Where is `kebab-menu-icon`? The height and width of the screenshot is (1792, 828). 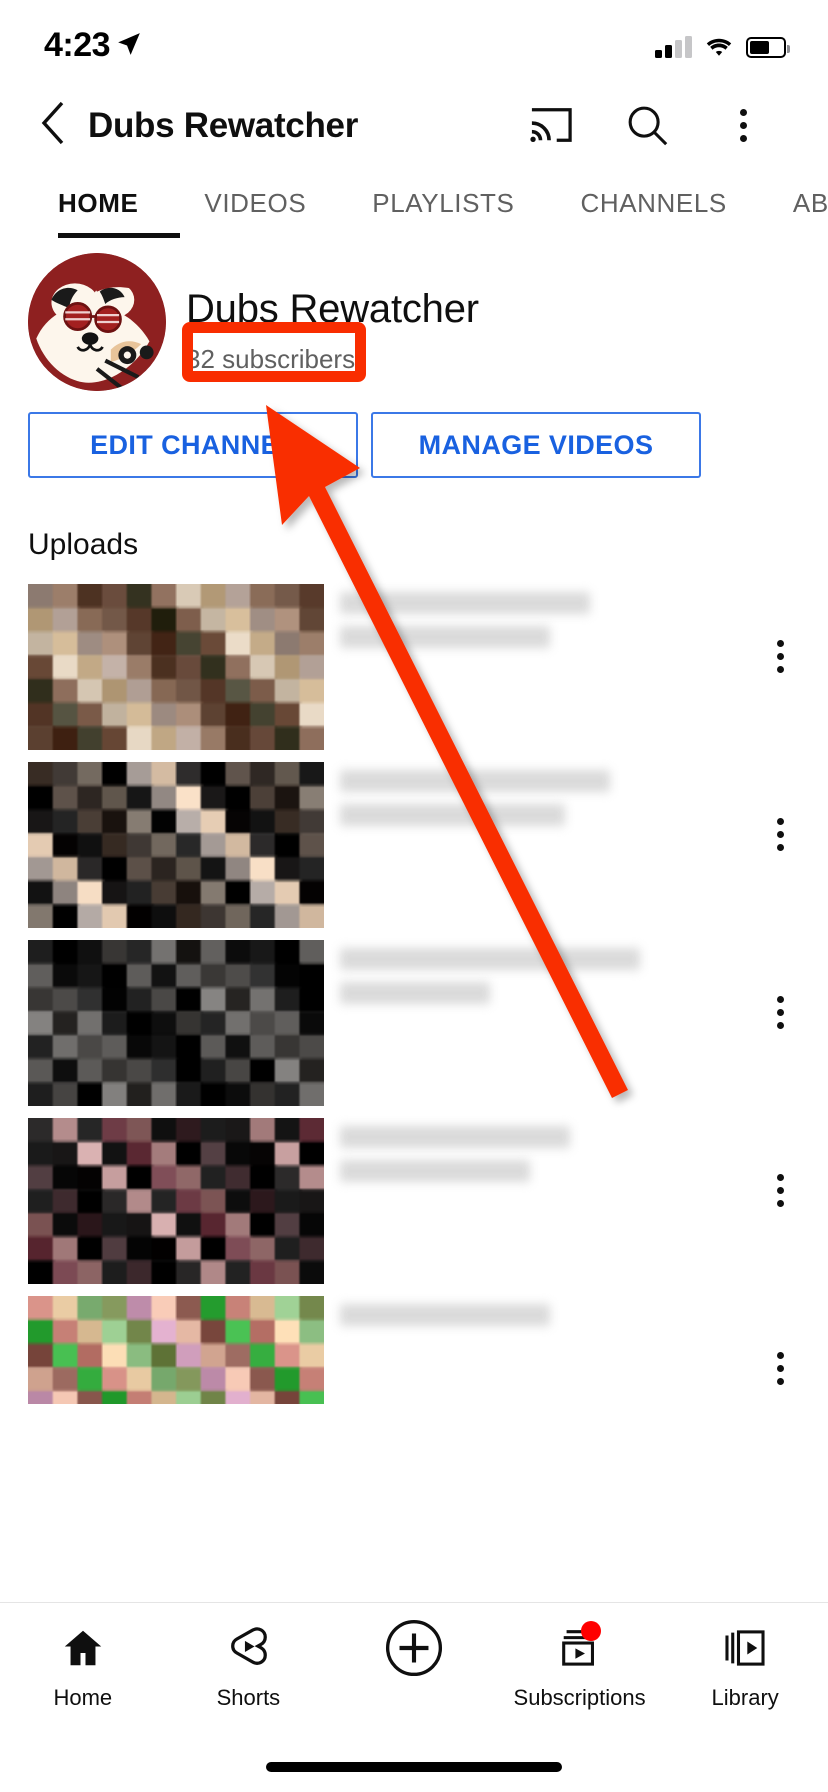 kebab-menu-icon is located at coordinates (743, 125).